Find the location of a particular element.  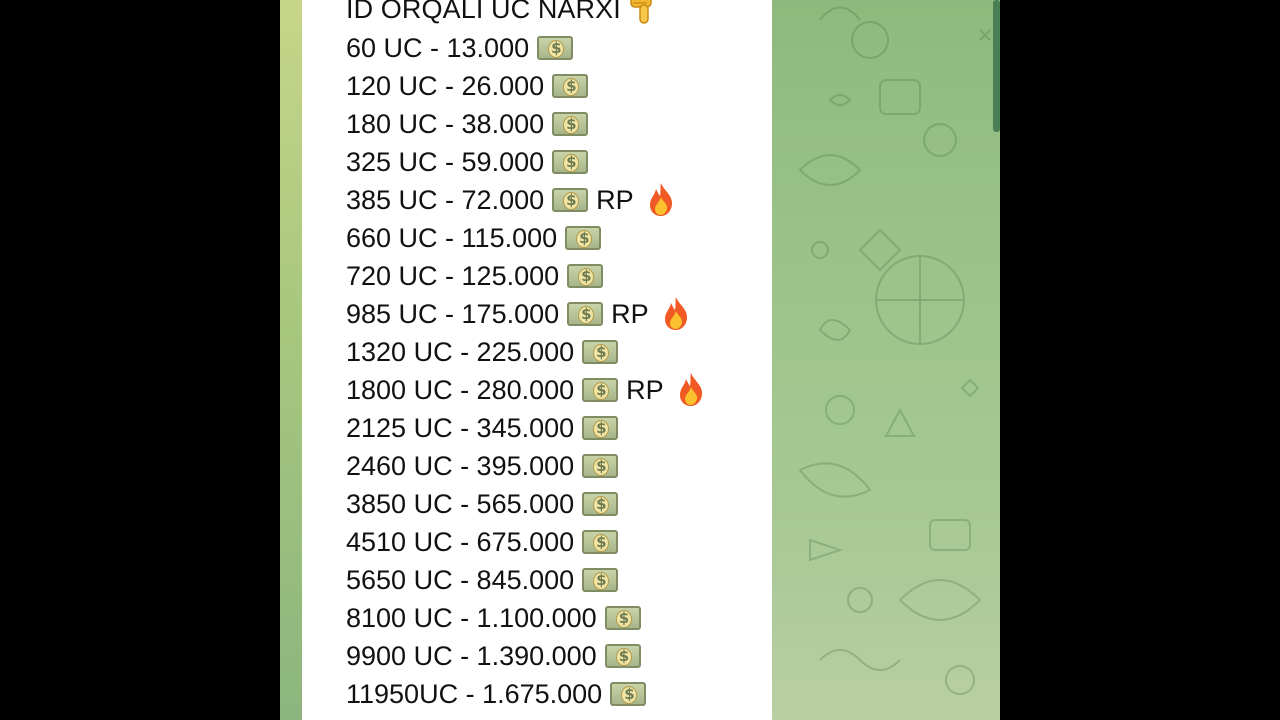

scrollbar-thumb is located at coordinates (996, 66).